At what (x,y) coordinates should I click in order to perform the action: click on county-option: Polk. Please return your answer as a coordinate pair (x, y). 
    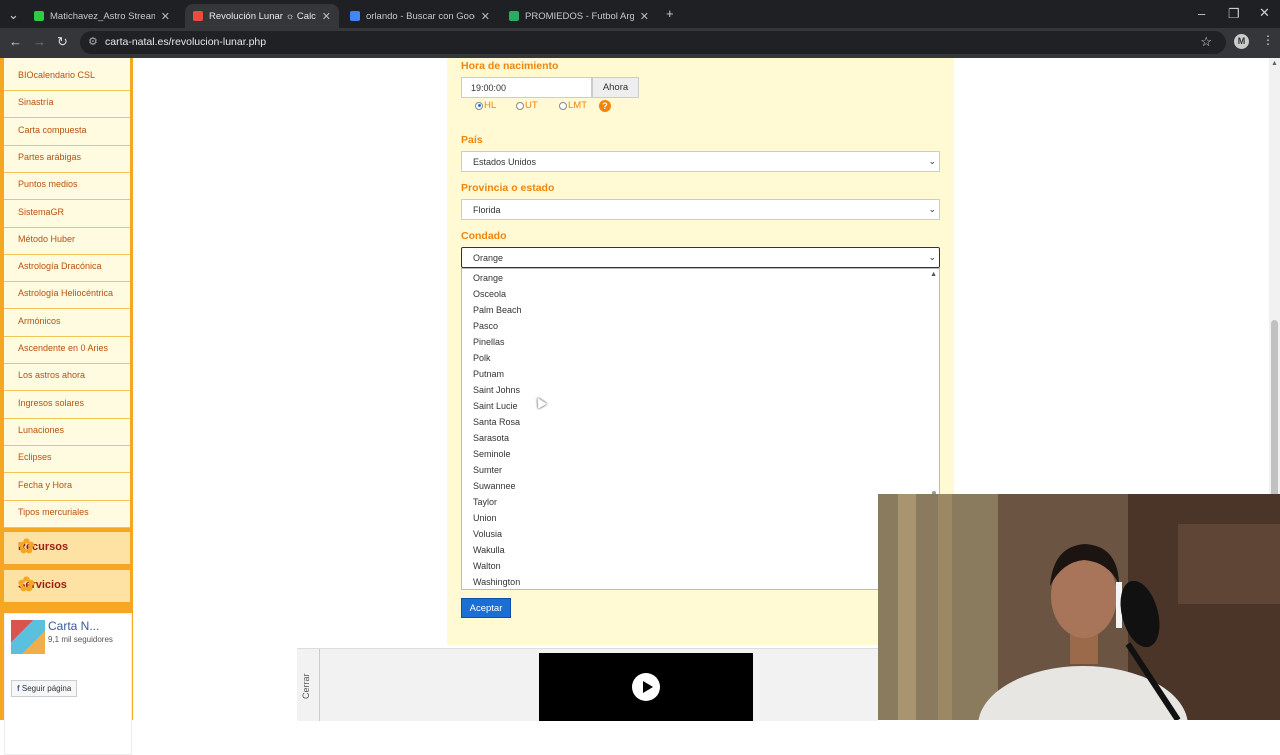
    Looking at the image, I should click on (482, 358).